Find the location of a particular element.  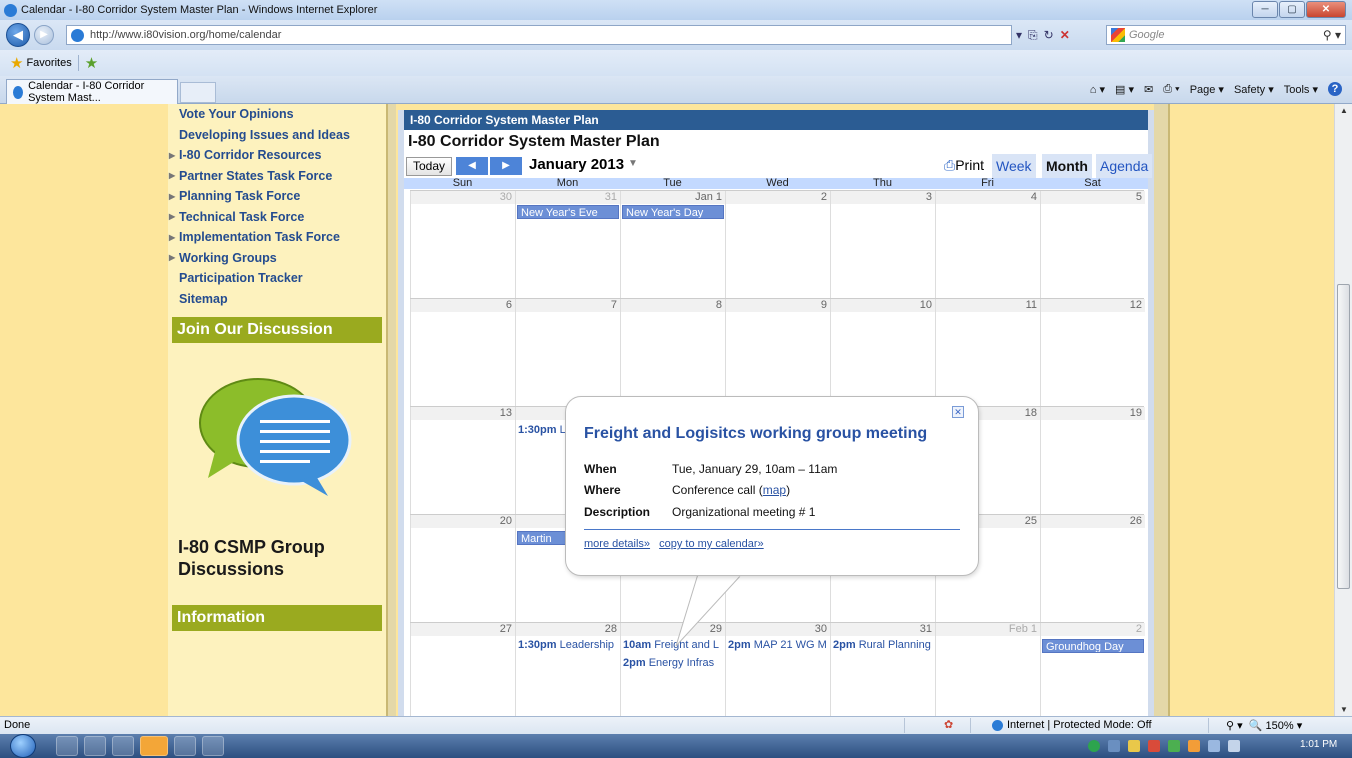

map-link: map is located at coordinates (774, 490).